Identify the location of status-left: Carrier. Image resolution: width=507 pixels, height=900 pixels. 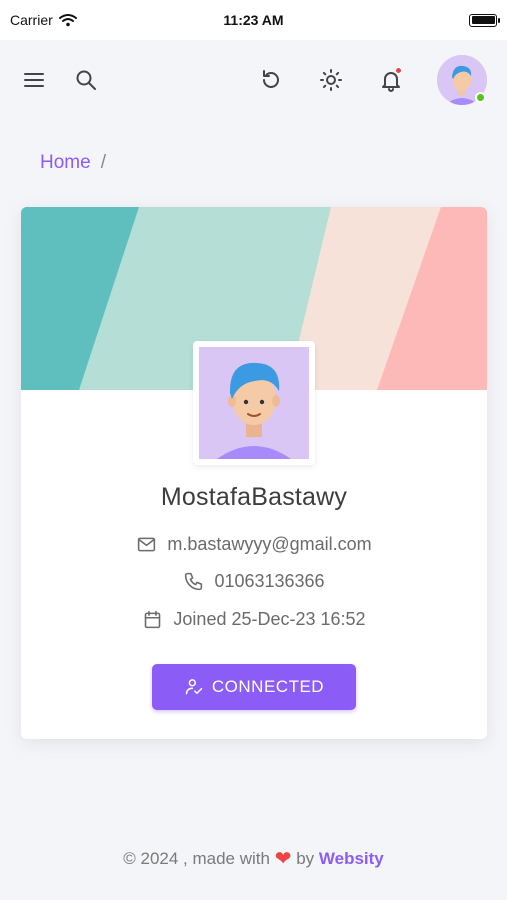
(43, 20).